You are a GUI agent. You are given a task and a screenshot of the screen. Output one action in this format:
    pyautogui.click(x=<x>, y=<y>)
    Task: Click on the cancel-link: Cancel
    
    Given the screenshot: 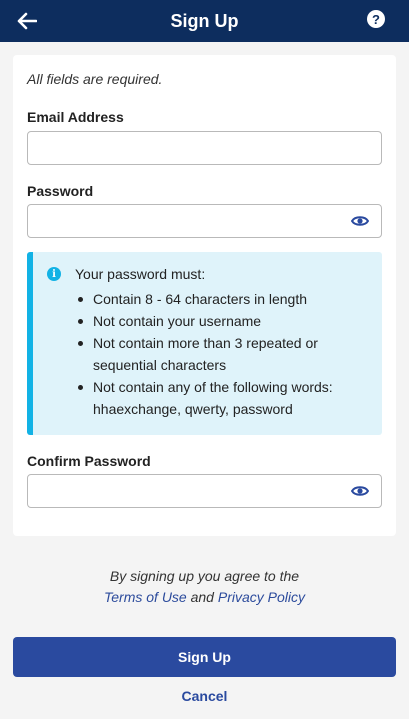 What is the action you would take?
    pyautogui.click(x=204, y=696)
    